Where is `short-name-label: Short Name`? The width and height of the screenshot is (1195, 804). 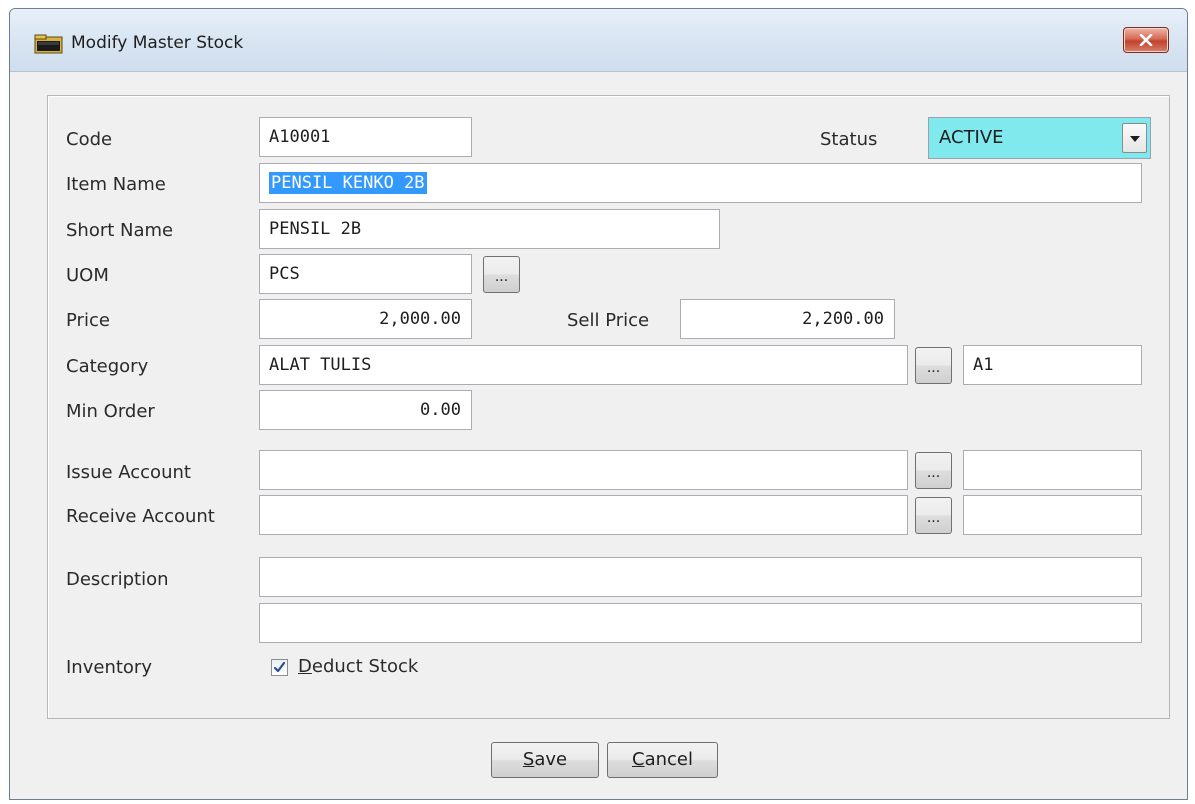
short-name-label: Short Name is located at coordinates (120, 230).